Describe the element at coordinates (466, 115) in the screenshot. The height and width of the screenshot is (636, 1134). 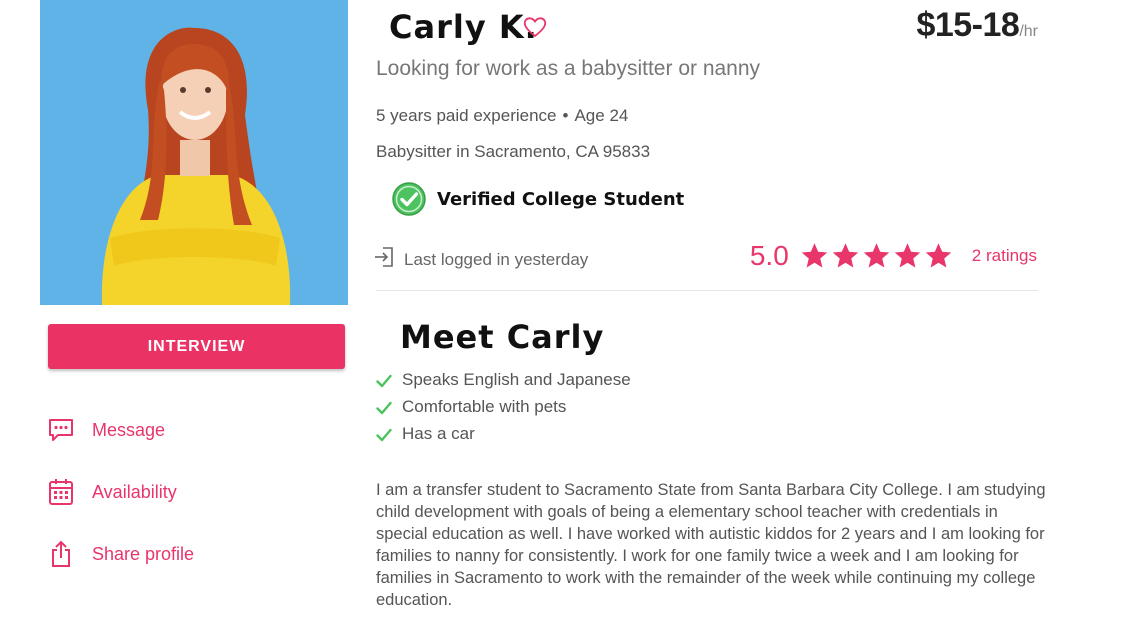
I see `experience-text: 5 years paid experience` at that location.